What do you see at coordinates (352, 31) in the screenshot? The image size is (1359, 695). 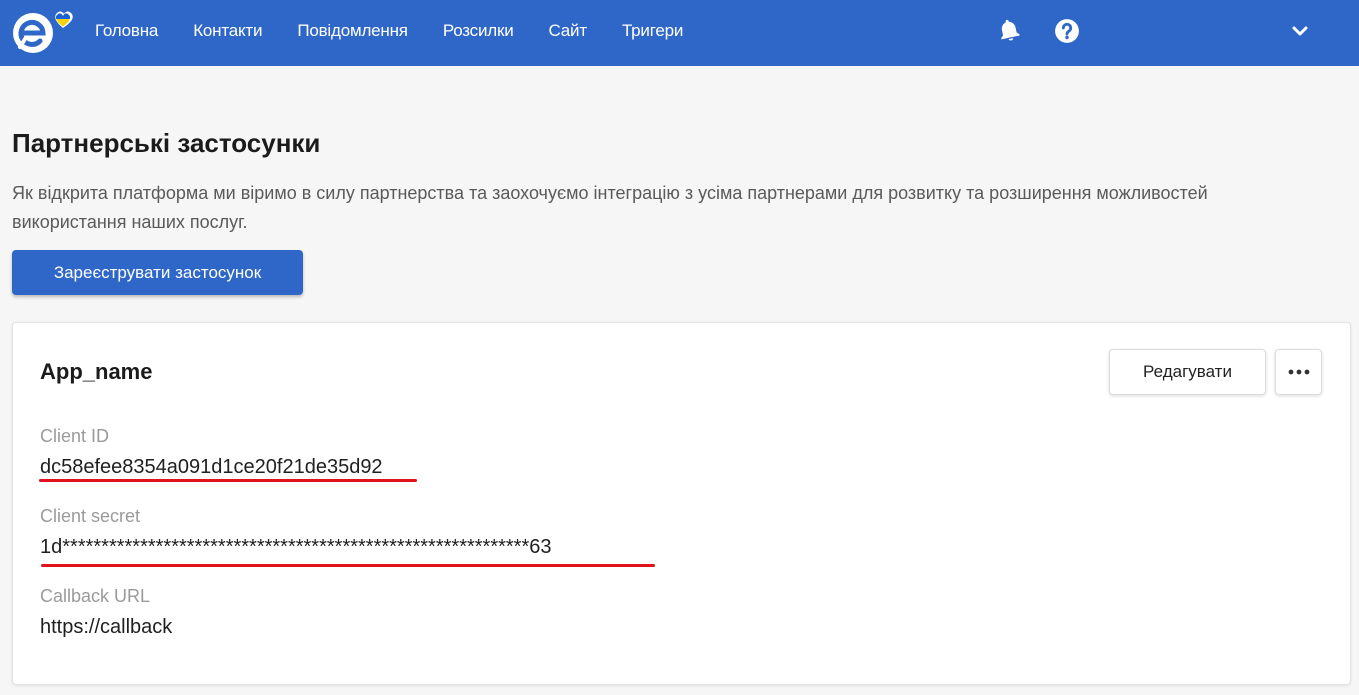 I see `nav-item-messages: Повідомлення` at bounding box center [352, 31].